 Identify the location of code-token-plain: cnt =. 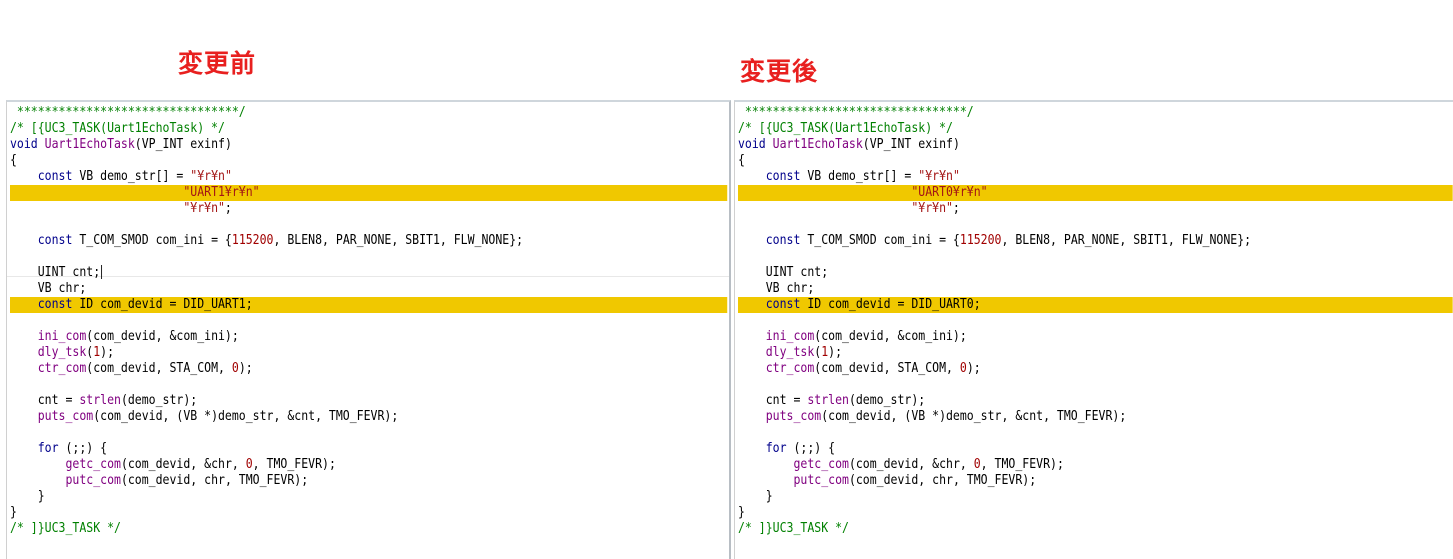
(773, 400).